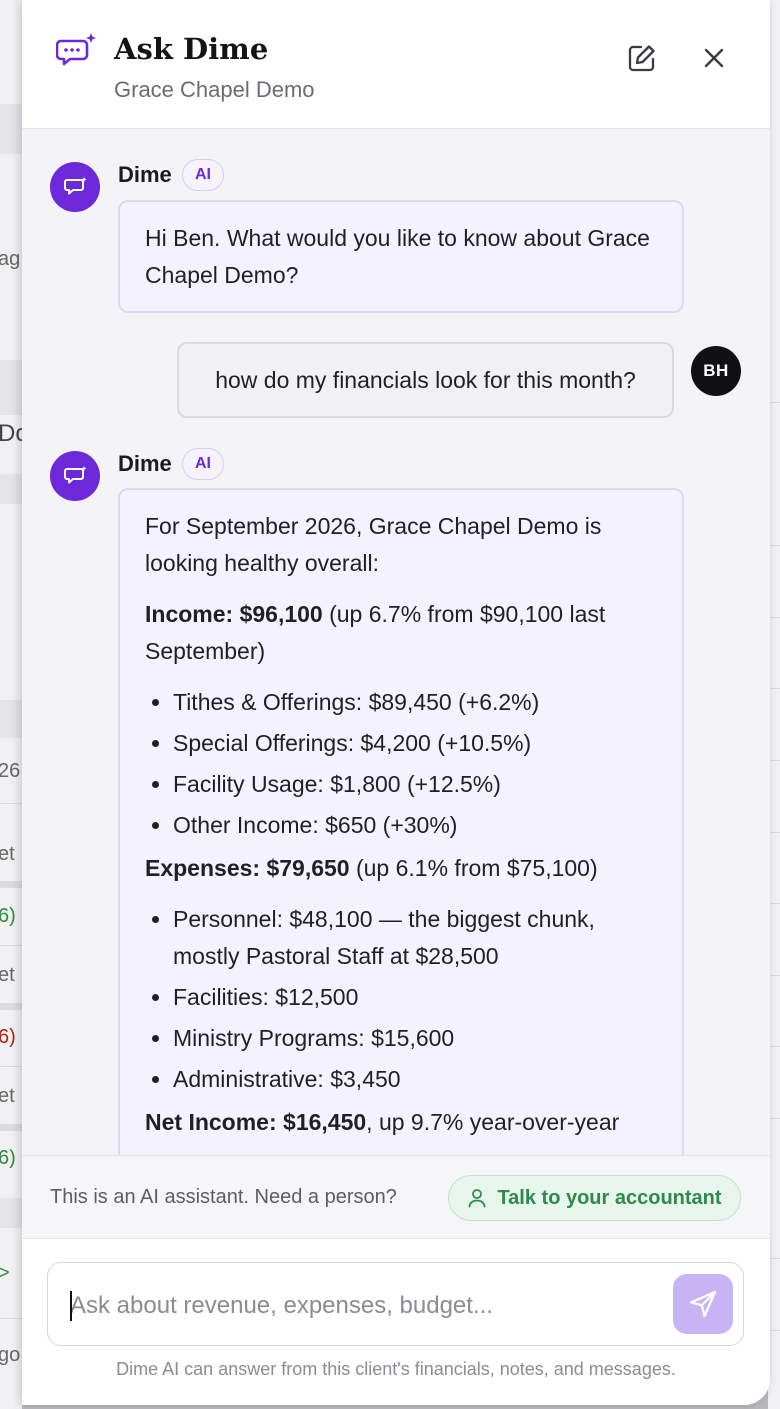  What do you see at coordinates (417, 997) in the screenshot?
I see `list-item: Facilities: $12,500` at bounding box center [417, 997].